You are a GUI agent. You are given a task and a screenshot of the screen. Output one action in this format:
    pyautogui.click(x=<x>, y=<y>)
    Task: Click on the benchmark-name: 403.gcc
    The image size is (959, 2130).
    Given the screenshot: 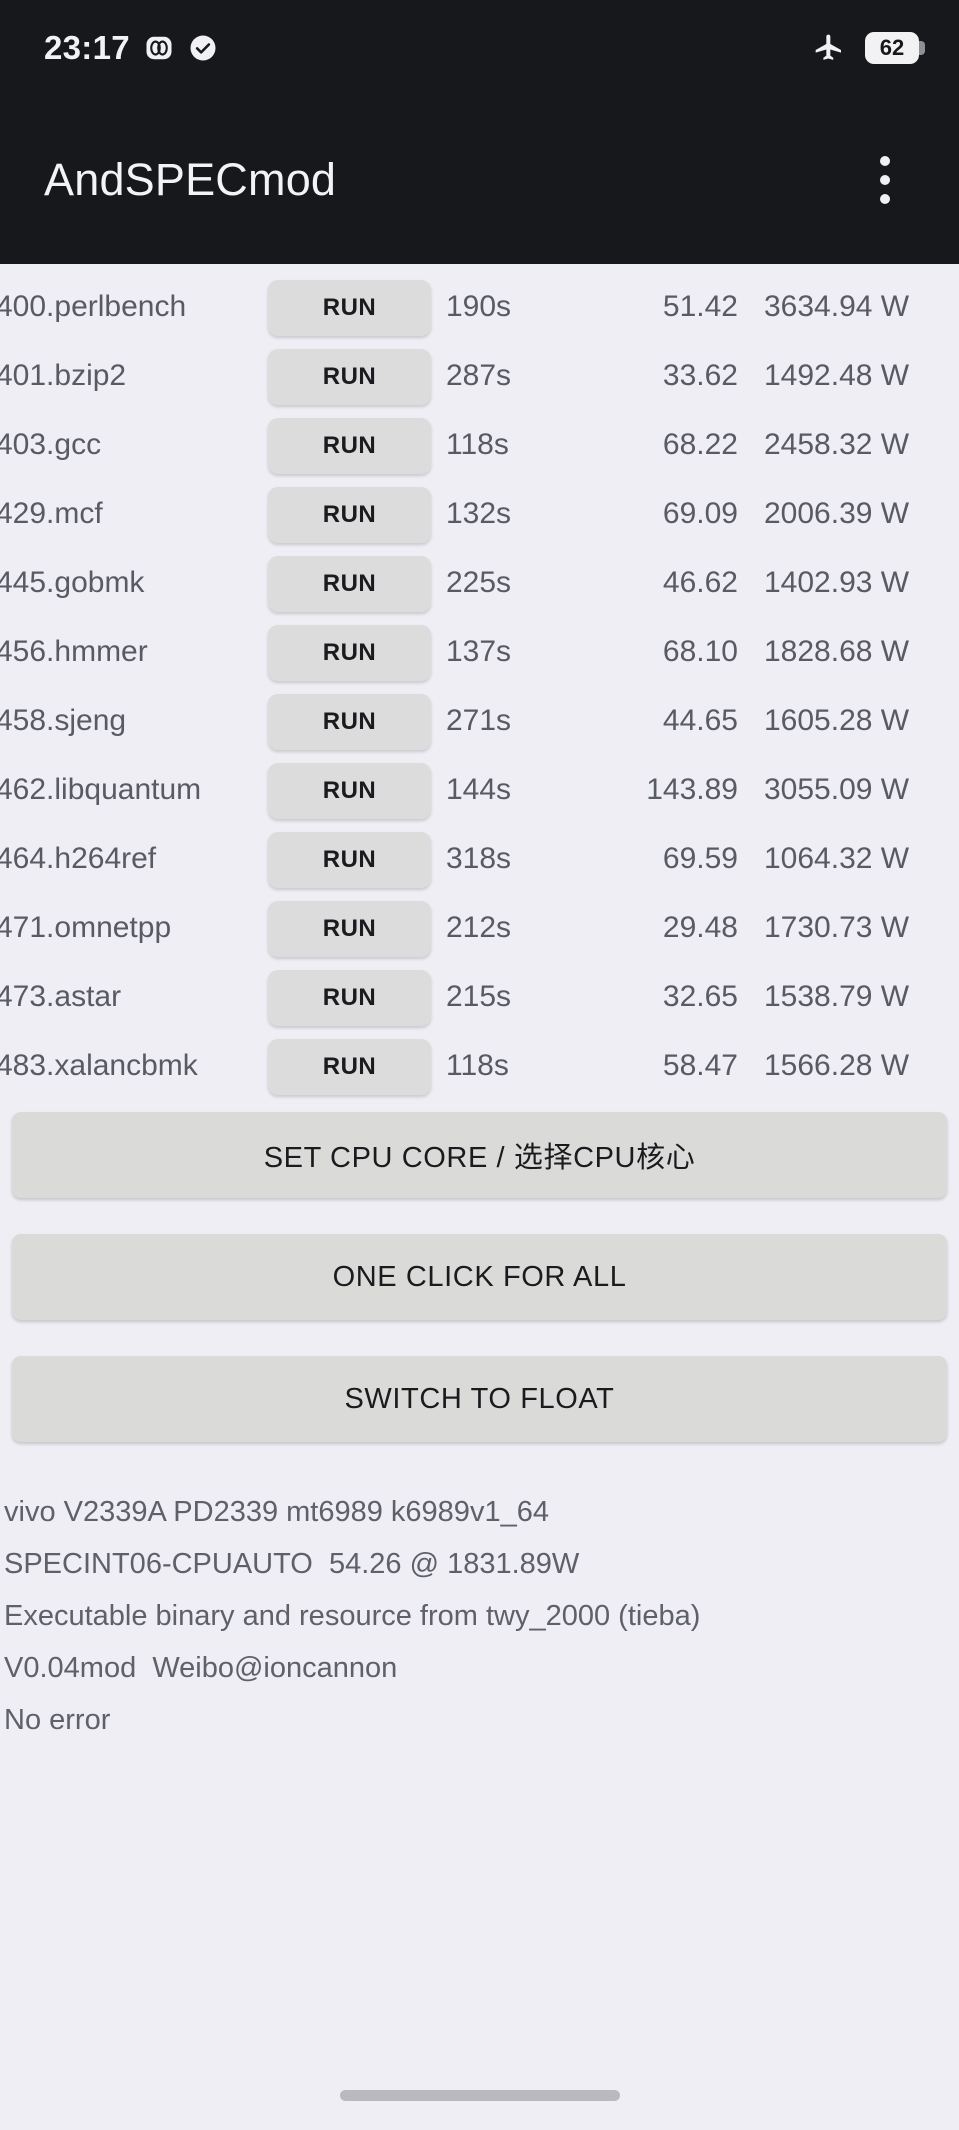 What is the action you would take?
    pyautogui.click(x=51, y=444)
    